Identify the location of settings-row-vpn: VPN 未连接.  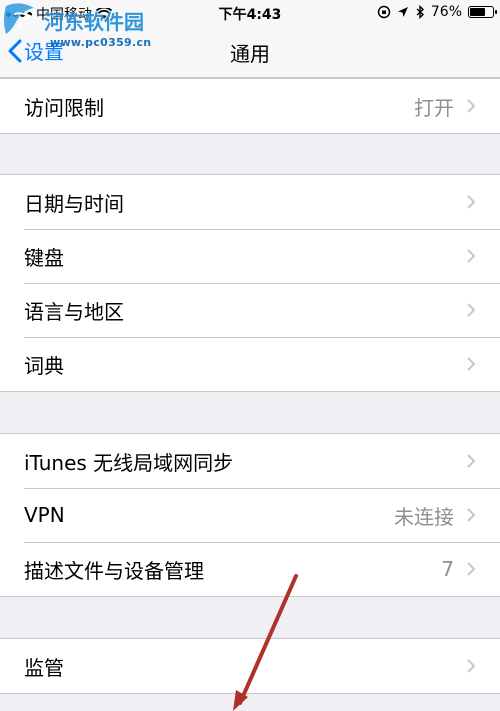
(250, 515).